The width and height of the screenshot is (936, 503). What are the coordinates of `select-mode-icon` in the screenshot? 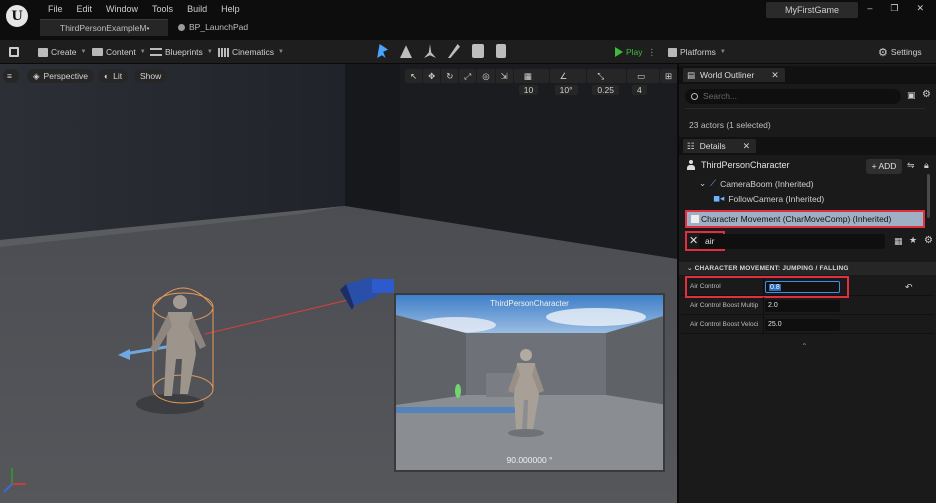 It's located at (382, 51).